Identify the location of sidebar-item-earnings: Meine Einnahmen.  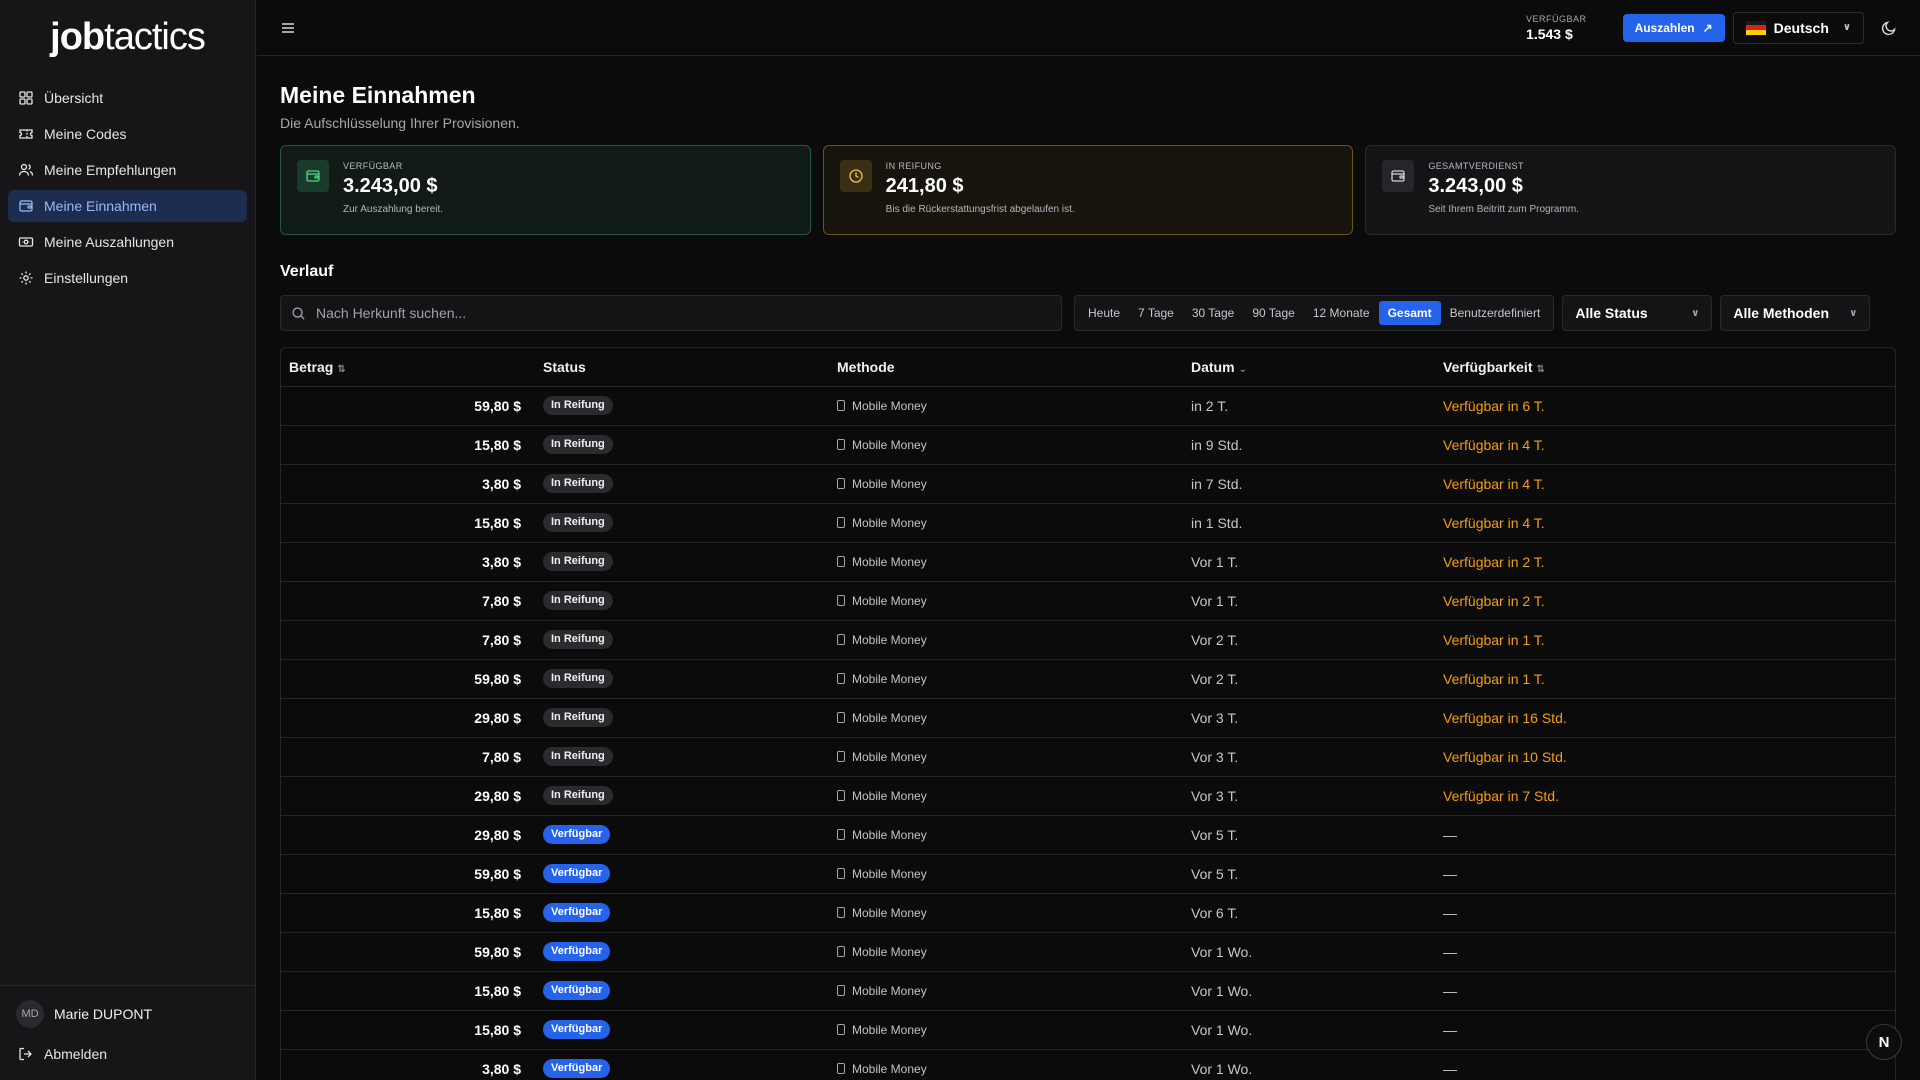
(127, 206).